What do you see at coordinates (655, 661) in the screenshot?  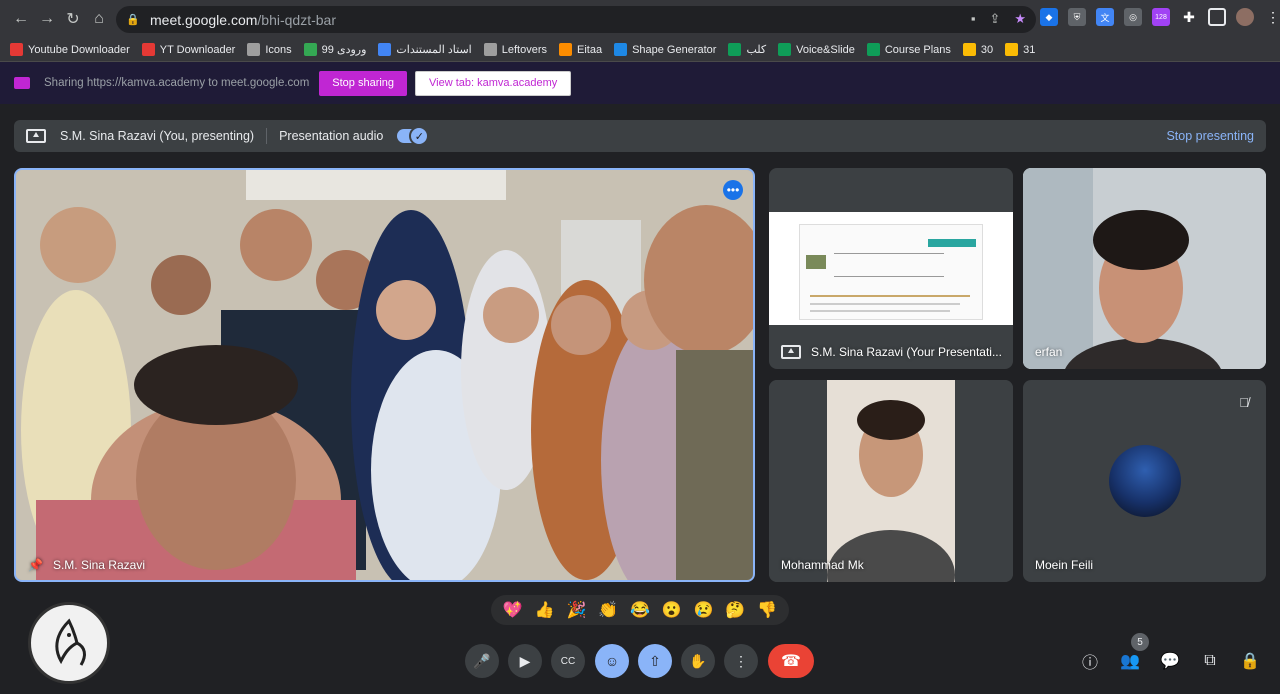 I see `present-button: ⇧` at bounding box center [655, 661].